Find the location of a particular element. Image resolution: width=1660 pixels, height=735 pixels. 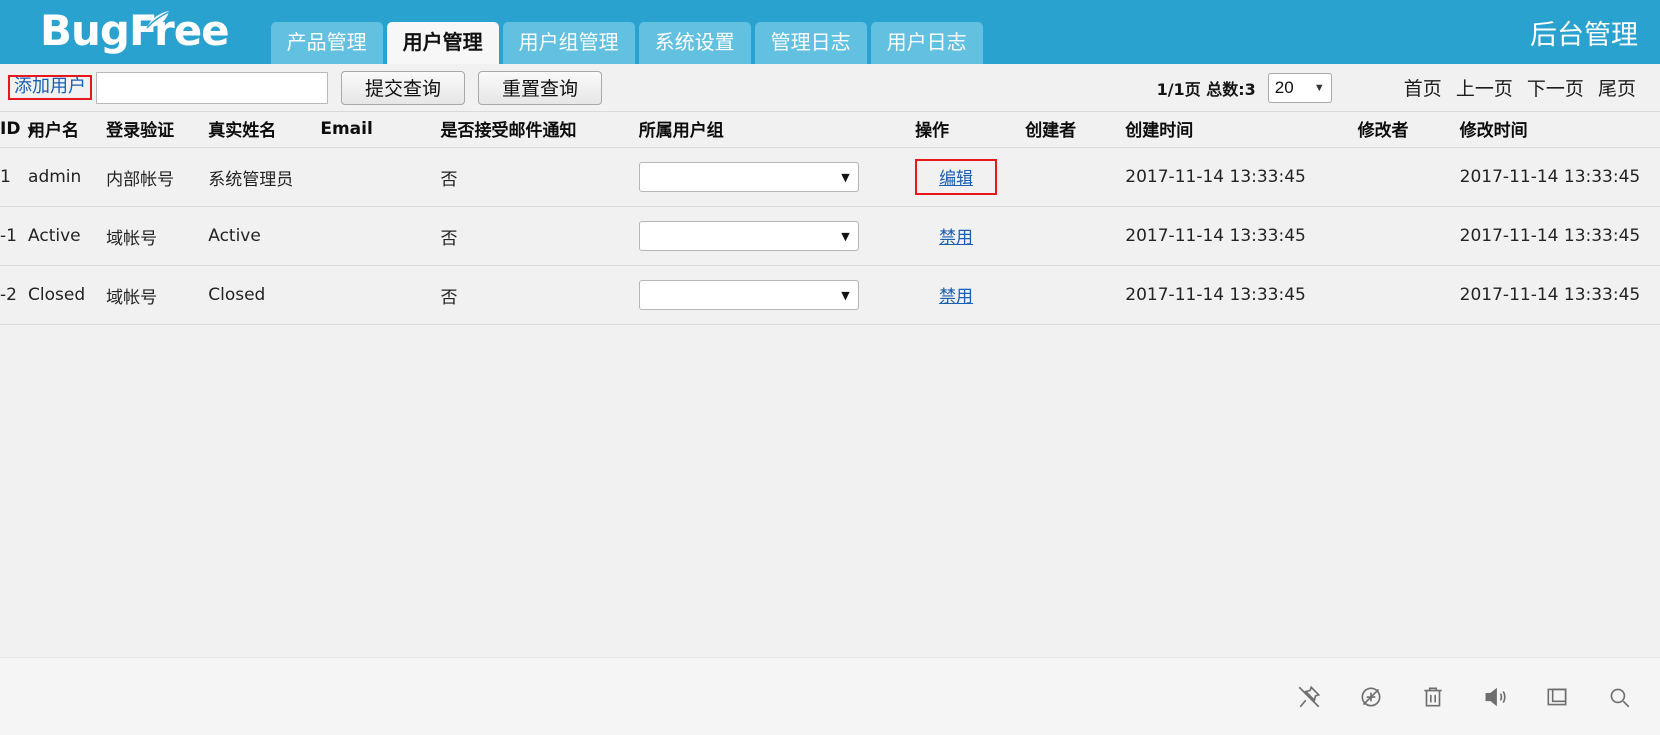

cell-action: 禁用 is located at coordinates (970, 236).